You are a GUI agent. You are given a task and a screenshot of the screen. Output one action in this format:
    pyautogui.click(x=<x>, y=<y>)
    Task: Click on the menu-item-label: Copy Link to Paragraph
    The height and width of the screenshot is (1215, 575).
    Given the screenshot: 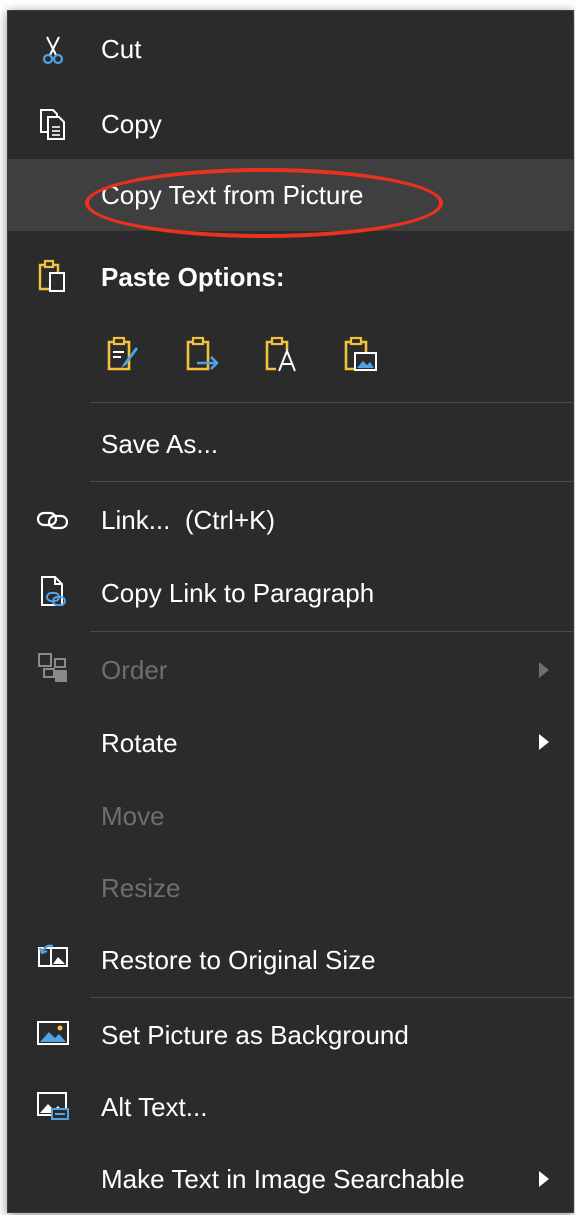 What is the action you would take?
    pyautogui.click(x=238, y=593)
    